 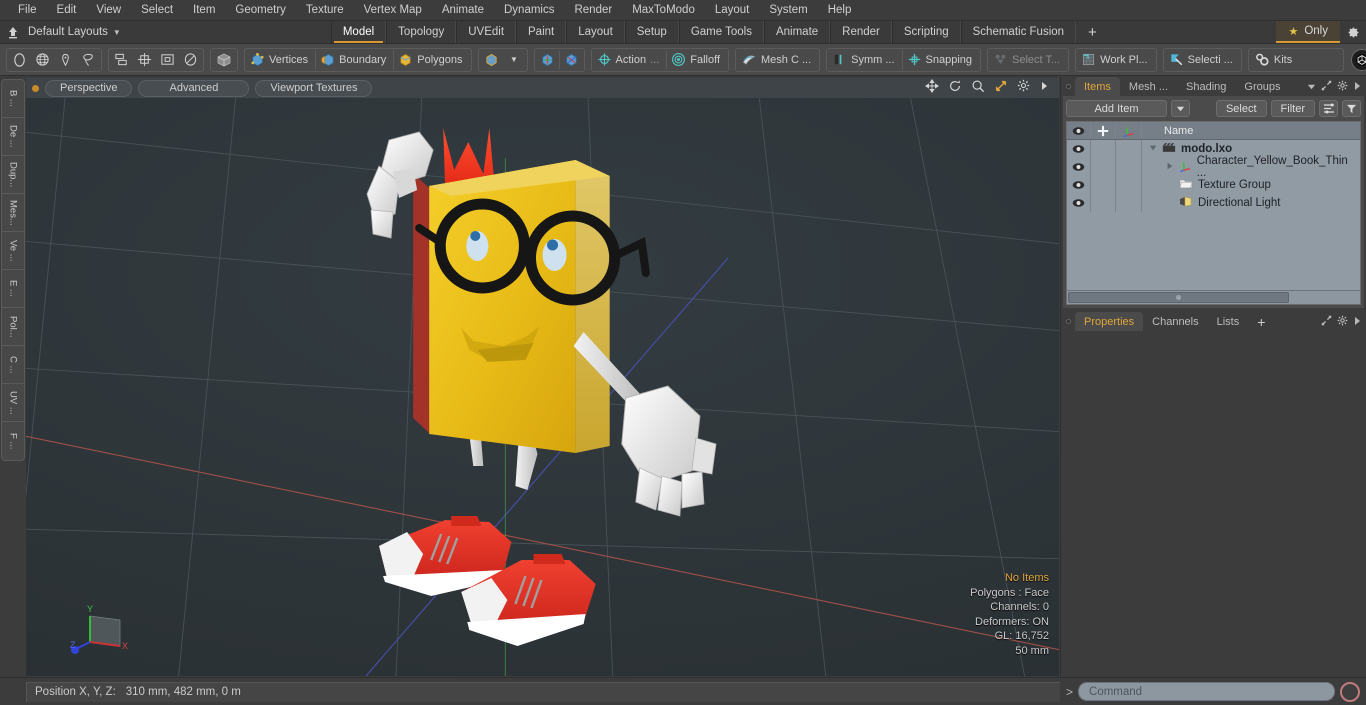 I want to click on menu-item-file: File, so click(x=27, y=10).